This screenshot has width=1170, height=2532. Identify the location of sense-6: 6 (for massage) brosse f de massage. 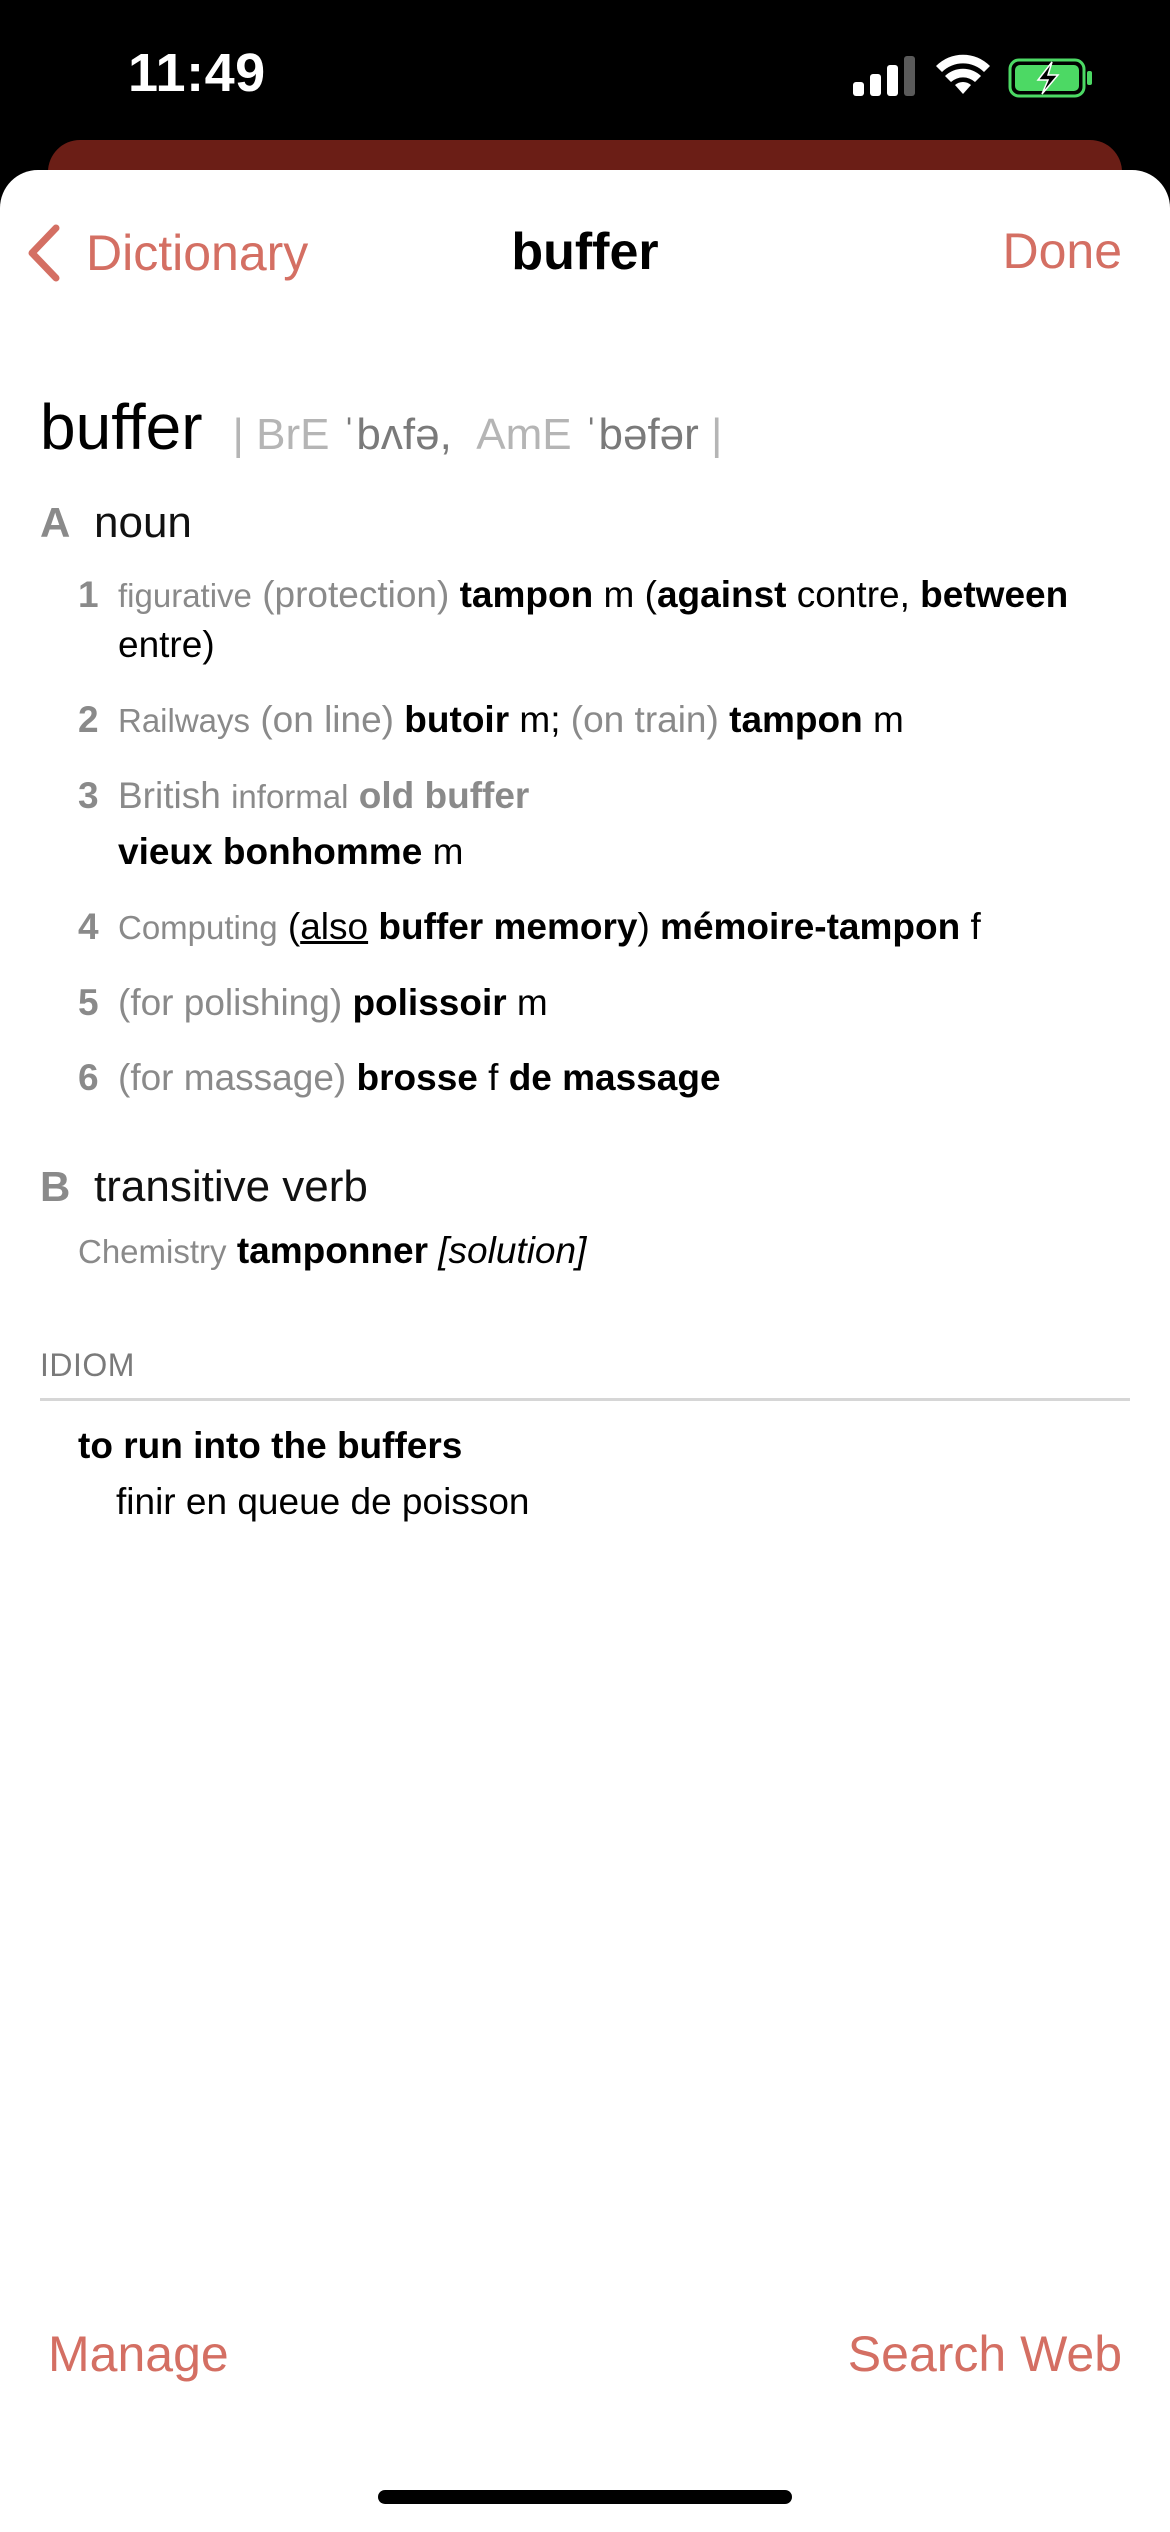
(604, 1077).